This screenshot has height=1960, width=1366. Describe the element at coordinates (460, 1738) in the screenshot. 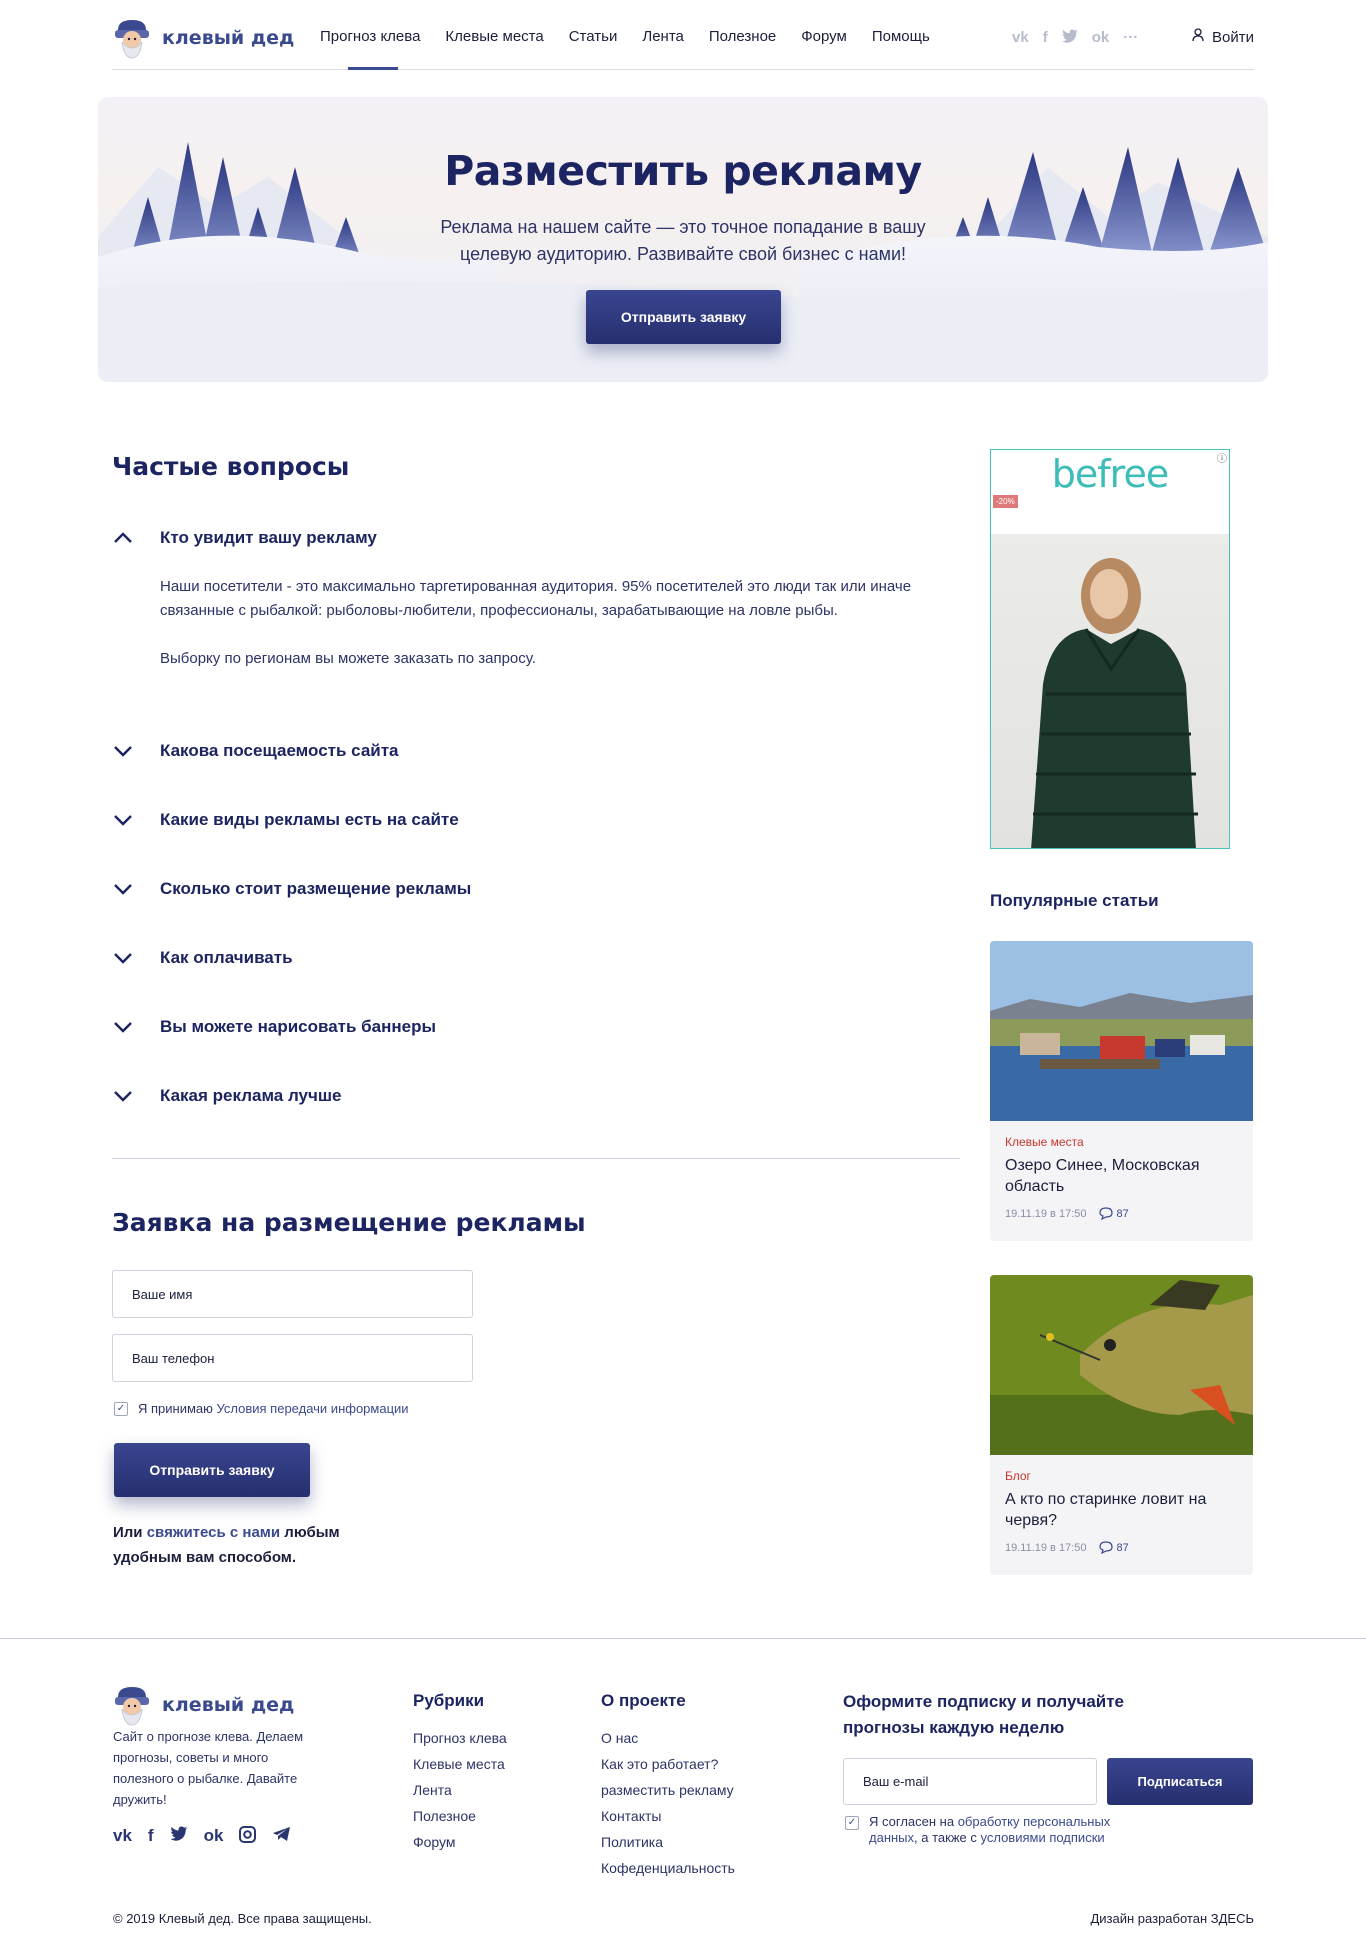

I see `footer-link: Прогноз клева` at that location.